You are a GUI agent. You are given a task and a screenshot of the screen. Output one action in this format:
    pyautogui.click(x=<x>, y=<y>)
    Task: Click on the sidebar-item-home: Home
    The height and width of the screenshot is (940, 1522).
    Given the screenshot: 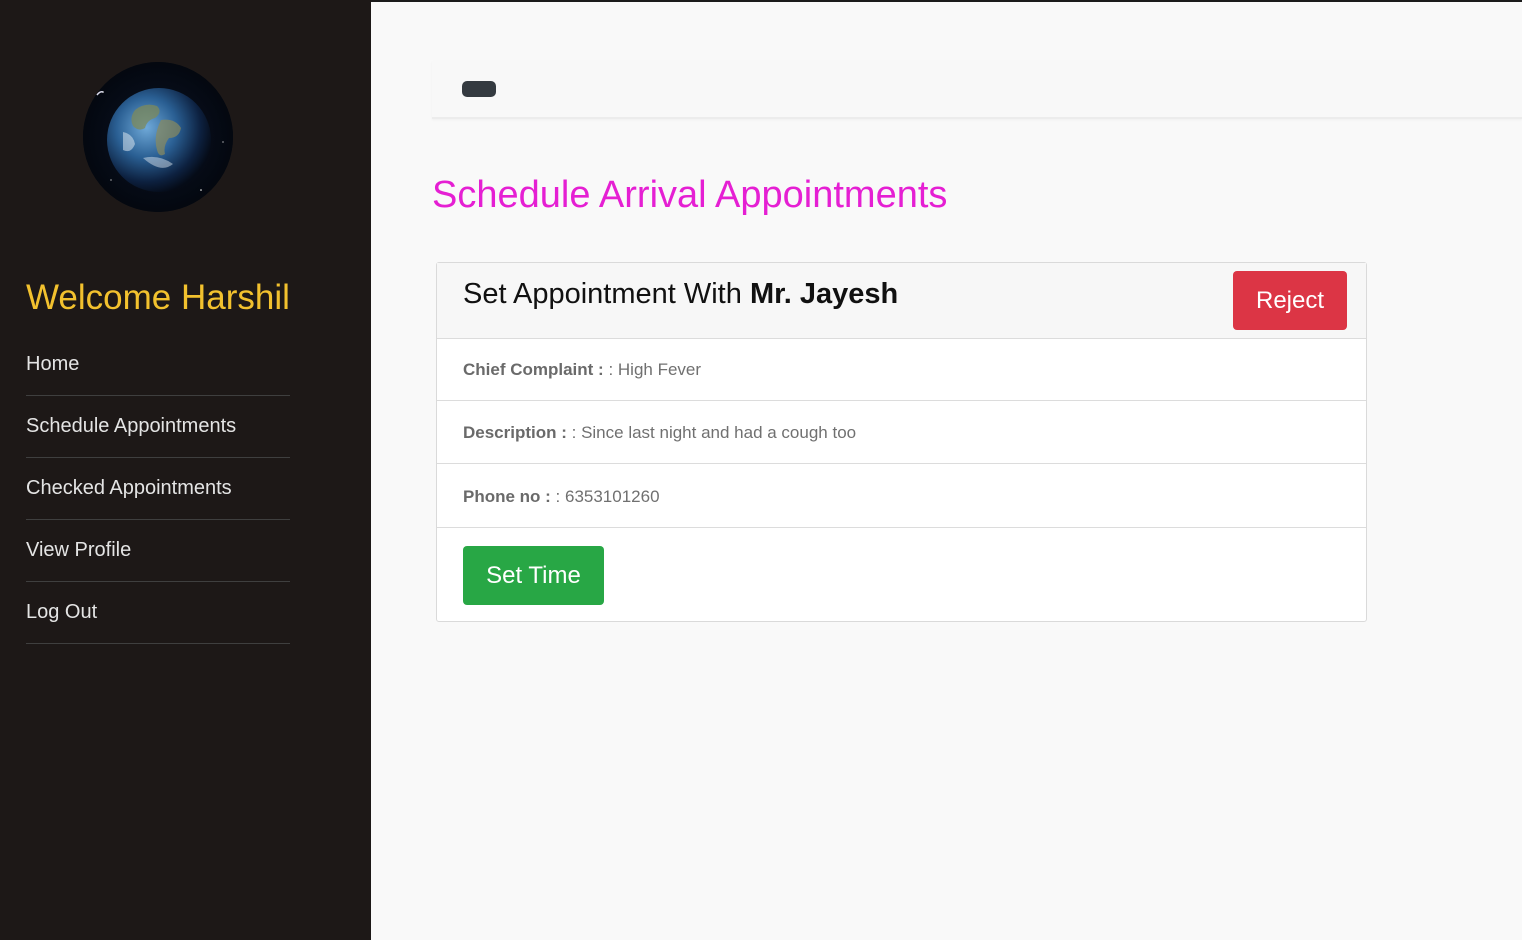 What is the action you would take?
    pyautogui.click(x=158, y=365)
    